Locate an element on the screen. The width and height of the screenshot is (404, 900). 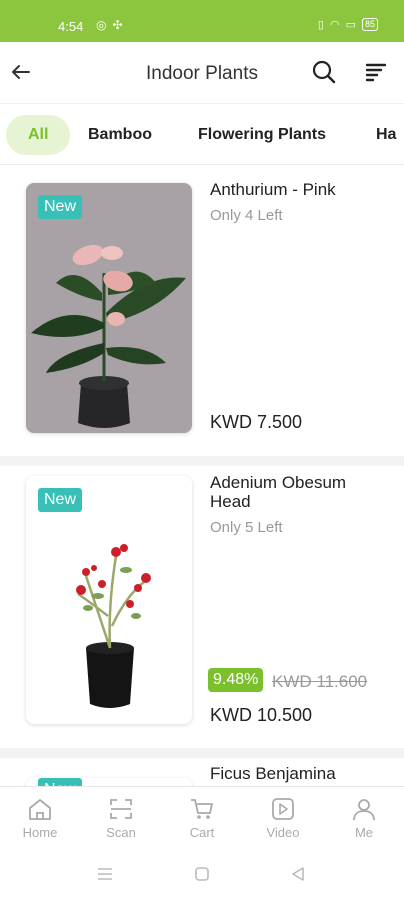
product-price: KWD 10.500 is located at coordinates (261, 715).